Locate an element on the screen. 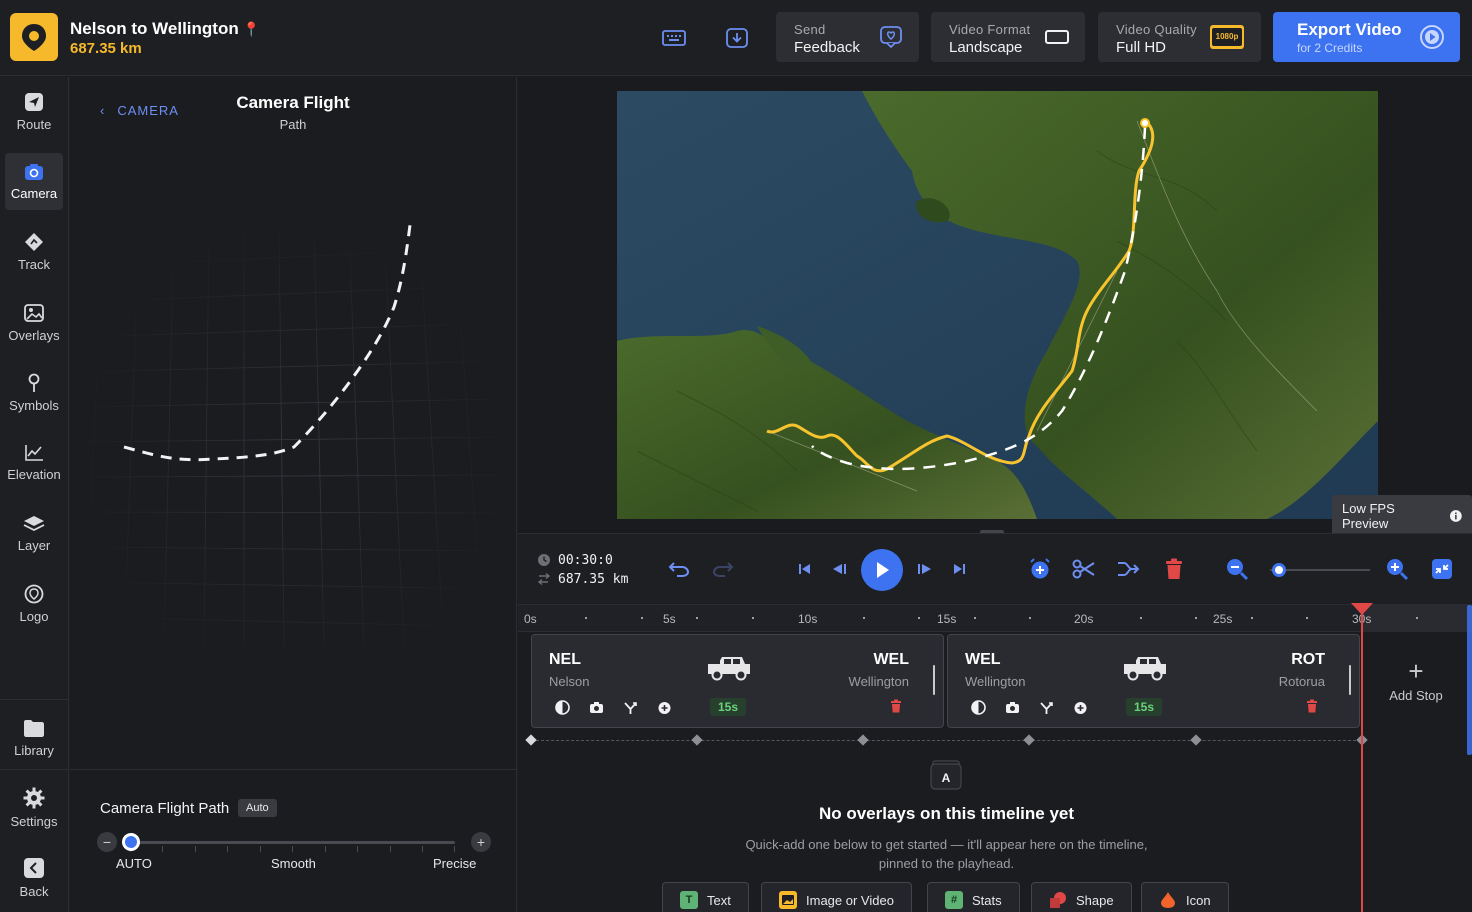 This screenshot has height=912, width=1472. route-segment: NEL Nelson 15s WEL Wellington is located at coordinates (737, 681).